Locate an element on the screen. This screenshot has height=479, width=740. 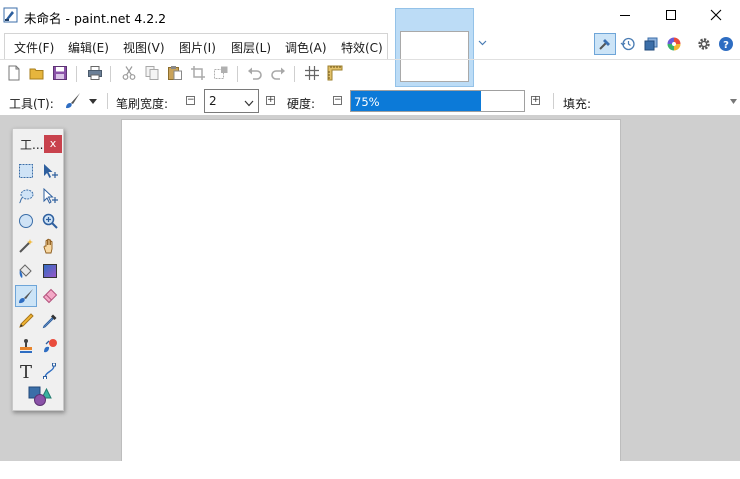
tool-rectangle-select is located at coordinates (26, 171).